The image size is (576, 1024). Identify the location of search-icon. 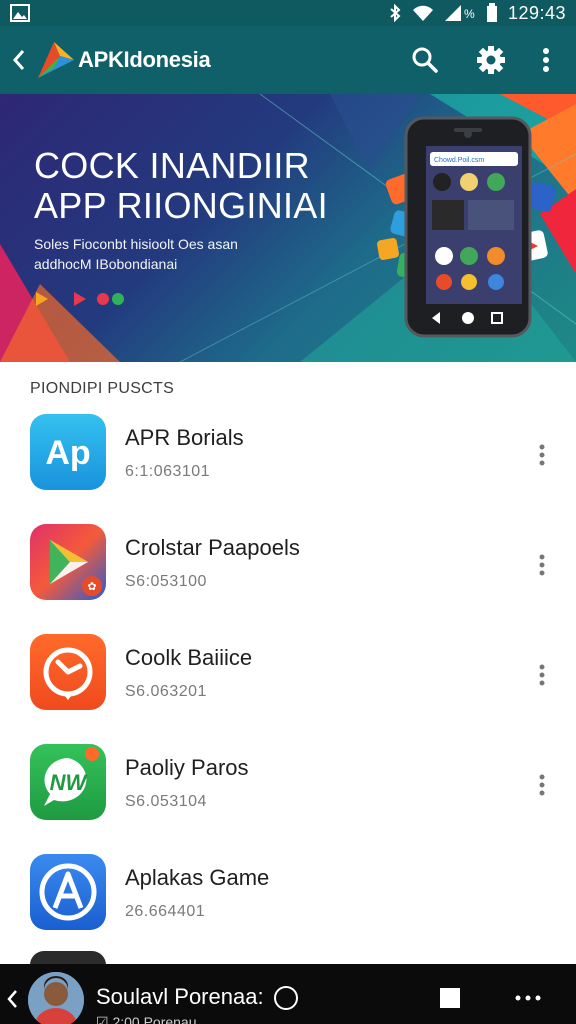
(425, 60).